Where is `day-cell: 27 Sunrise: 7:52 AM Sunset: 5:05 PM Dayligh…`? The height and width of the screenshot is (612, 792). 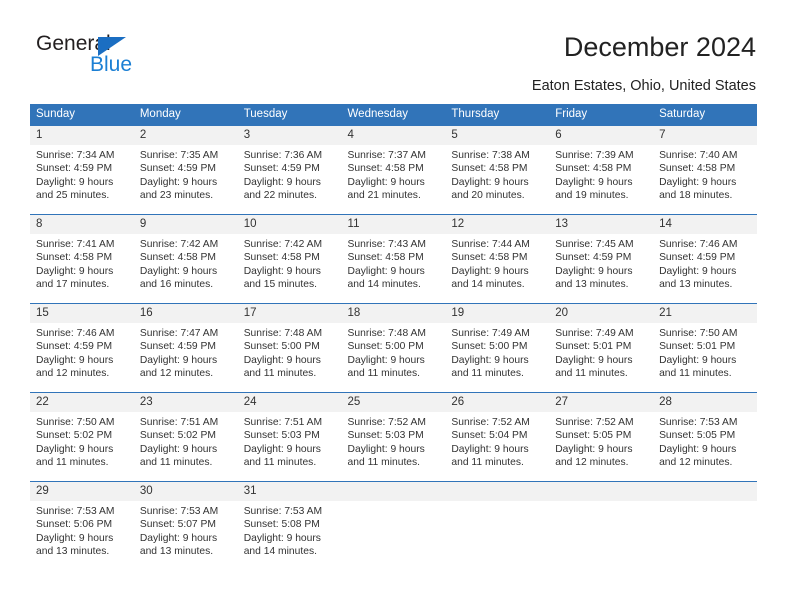
day-cell: 27 Sunrise: 7:52 AM Sunset: 5:05 PM Dayligh… is located at coordinates (601, 437).